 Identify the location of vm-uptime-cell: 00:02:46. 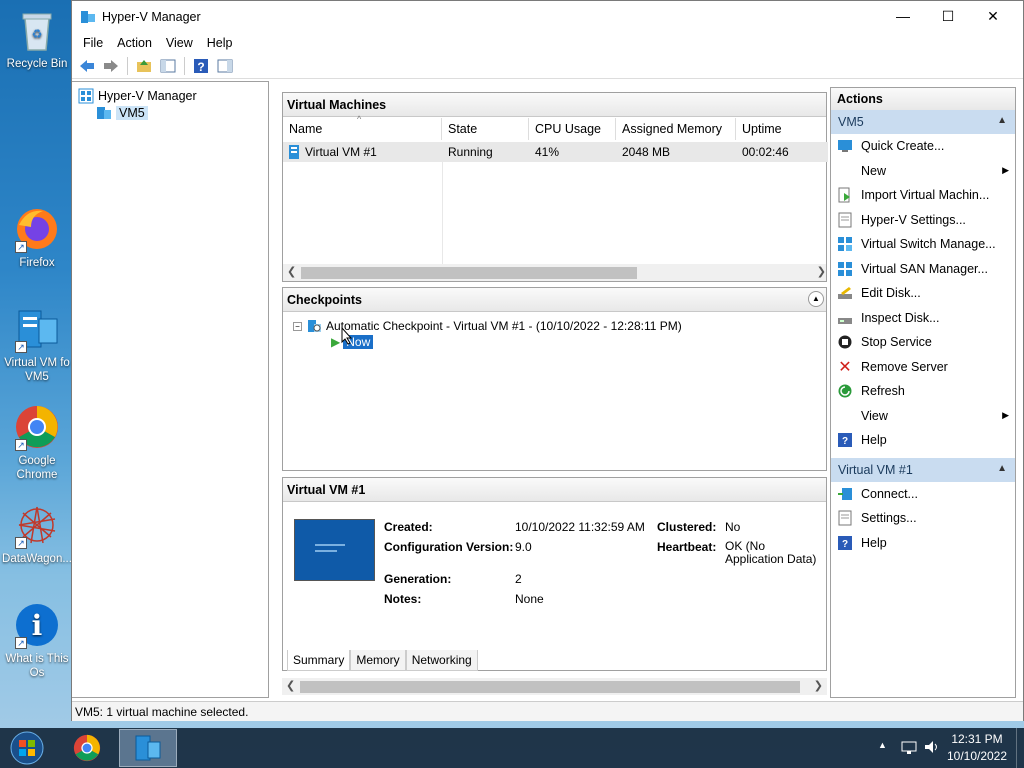
(765, 152).